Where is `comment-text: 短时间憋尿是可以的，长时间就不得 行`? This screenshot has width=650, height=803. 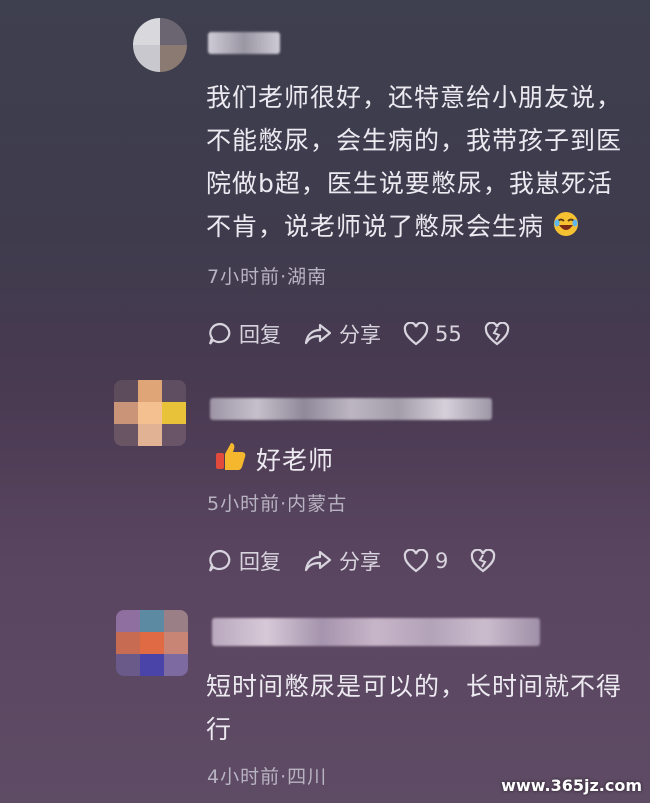 comment-text: 短时间憋尿是可以的，长时间就不得 行 is located at coordinates (414, 708).